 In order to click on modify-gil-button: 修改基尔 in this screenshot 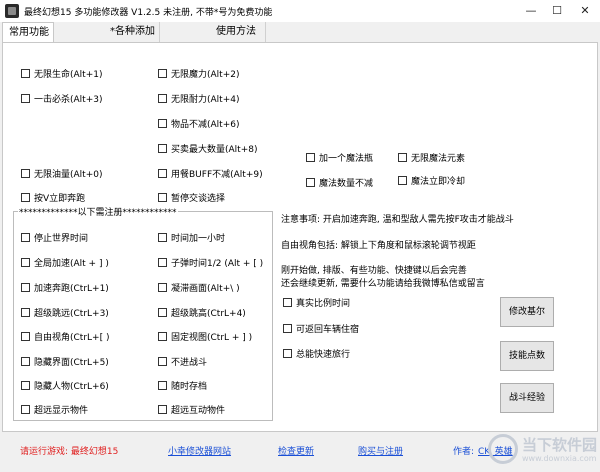, I will do `click(527, 312)`.